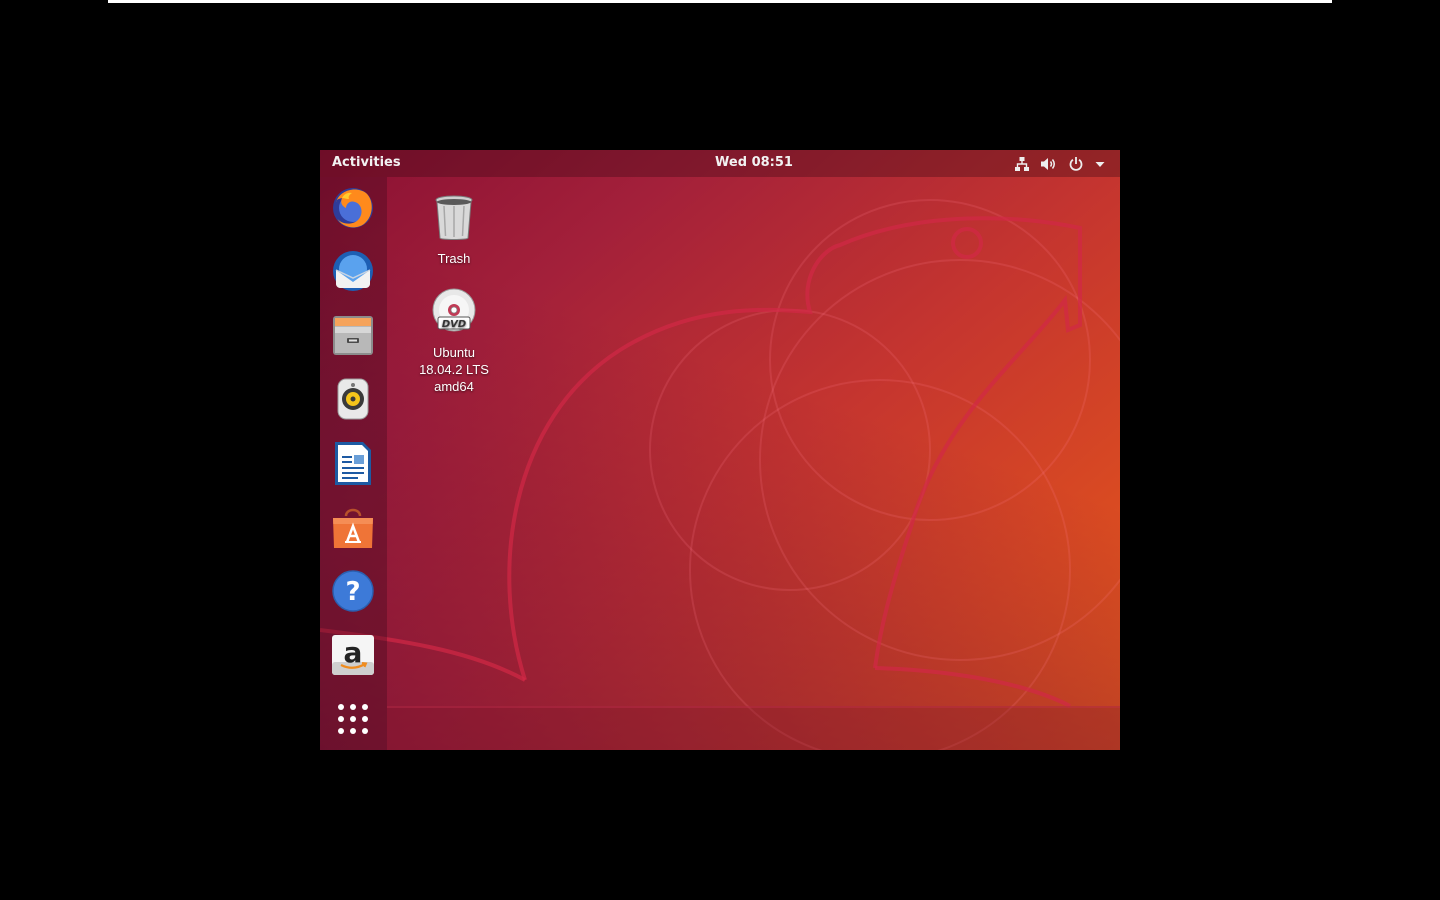  I want to click on dock: ? a, so click(353, 463).